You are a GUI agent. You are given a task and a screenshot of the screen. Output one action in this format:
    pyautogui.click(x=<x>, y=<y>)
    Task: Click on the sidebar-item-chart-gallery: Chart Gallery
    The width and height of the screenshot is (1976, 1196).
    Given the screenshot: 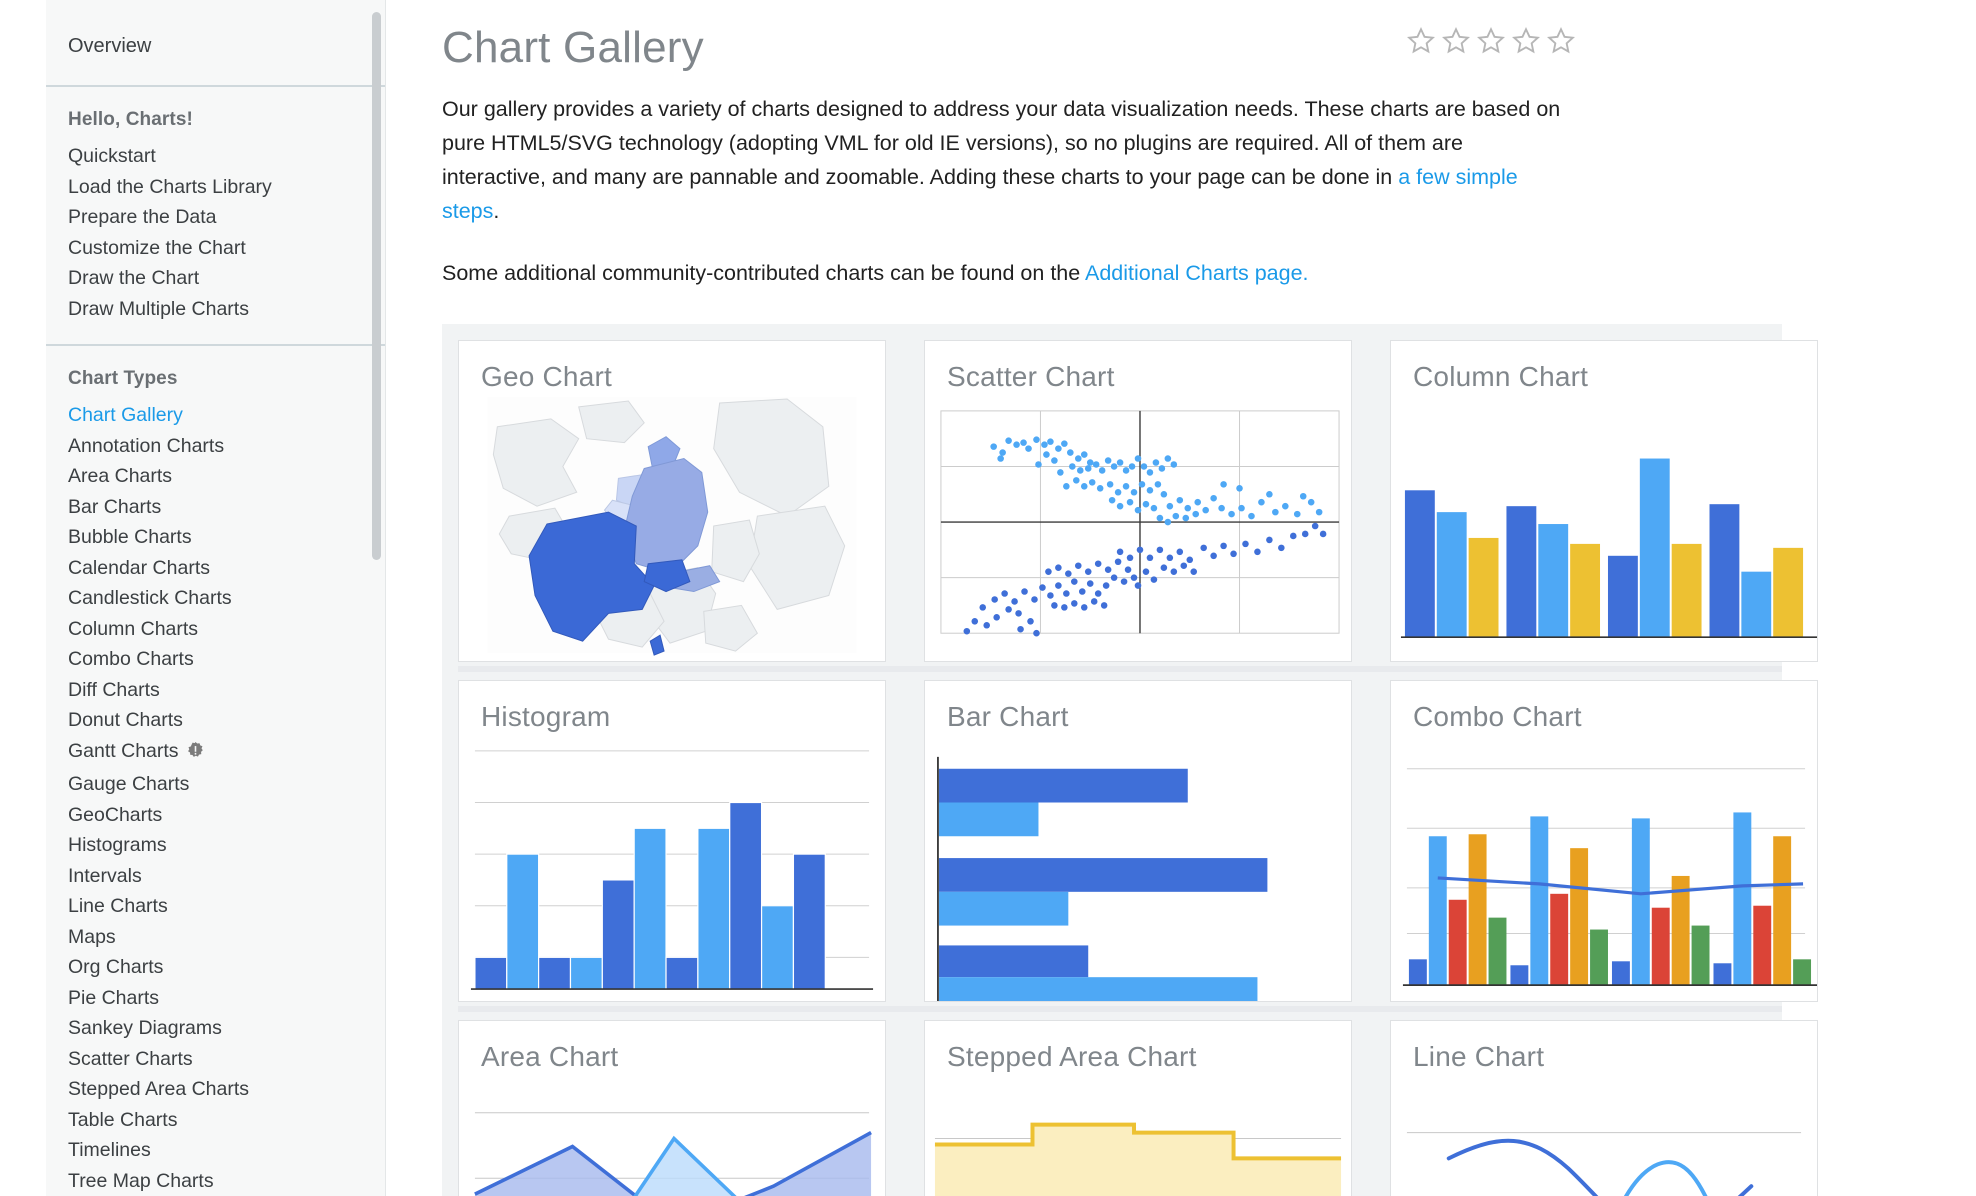 What is the action you would take?
    pyautogui.click(x=226, y=415)
    